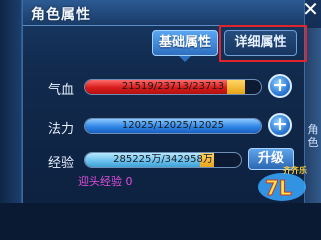  I want to click on tab-basic-attributes: 基础属性, so click(185, 43).